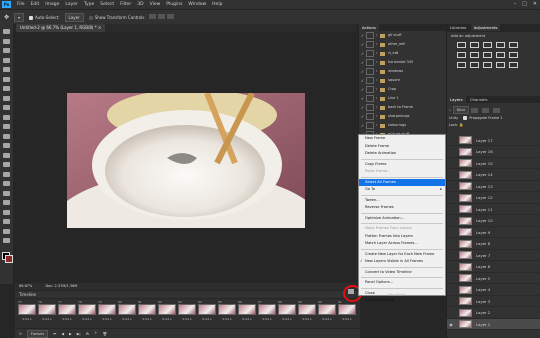 The width and height of the screenshot is (540, 338). Describe the element at coordinates (402, 53) in the screenshot. I see `action-set-item: ✓ › rt_edt` at that location.